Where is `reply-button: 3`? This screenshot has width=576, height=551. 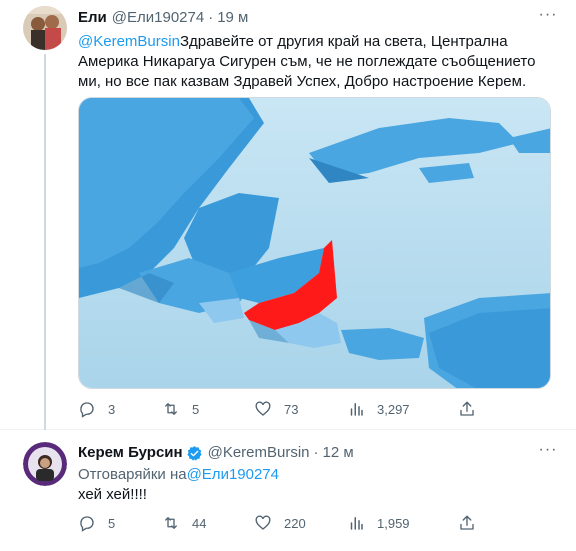
reply-button: 3 is located at coordinates (96, 409).